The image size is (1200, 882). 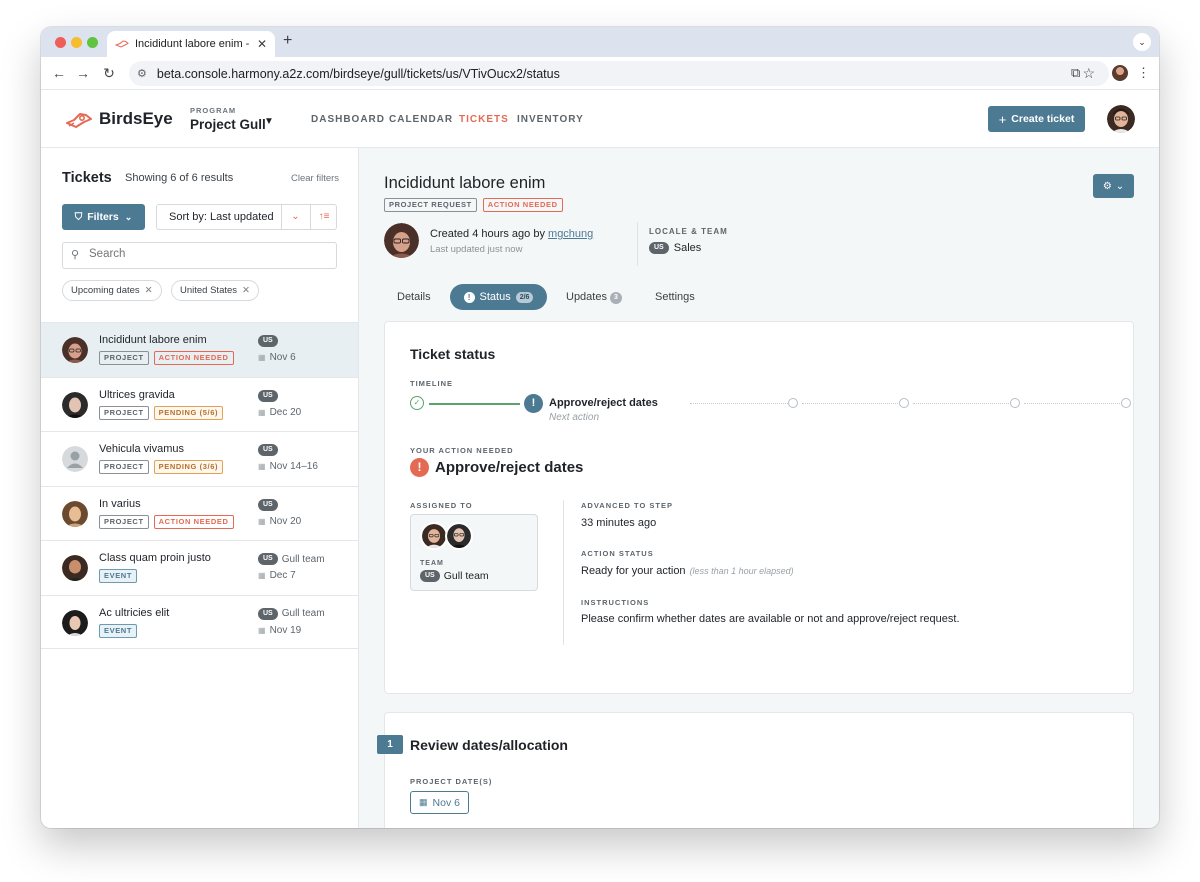 I want to click on advanced-label: ADVANCED TO STEP, so click(x=627, y=505).